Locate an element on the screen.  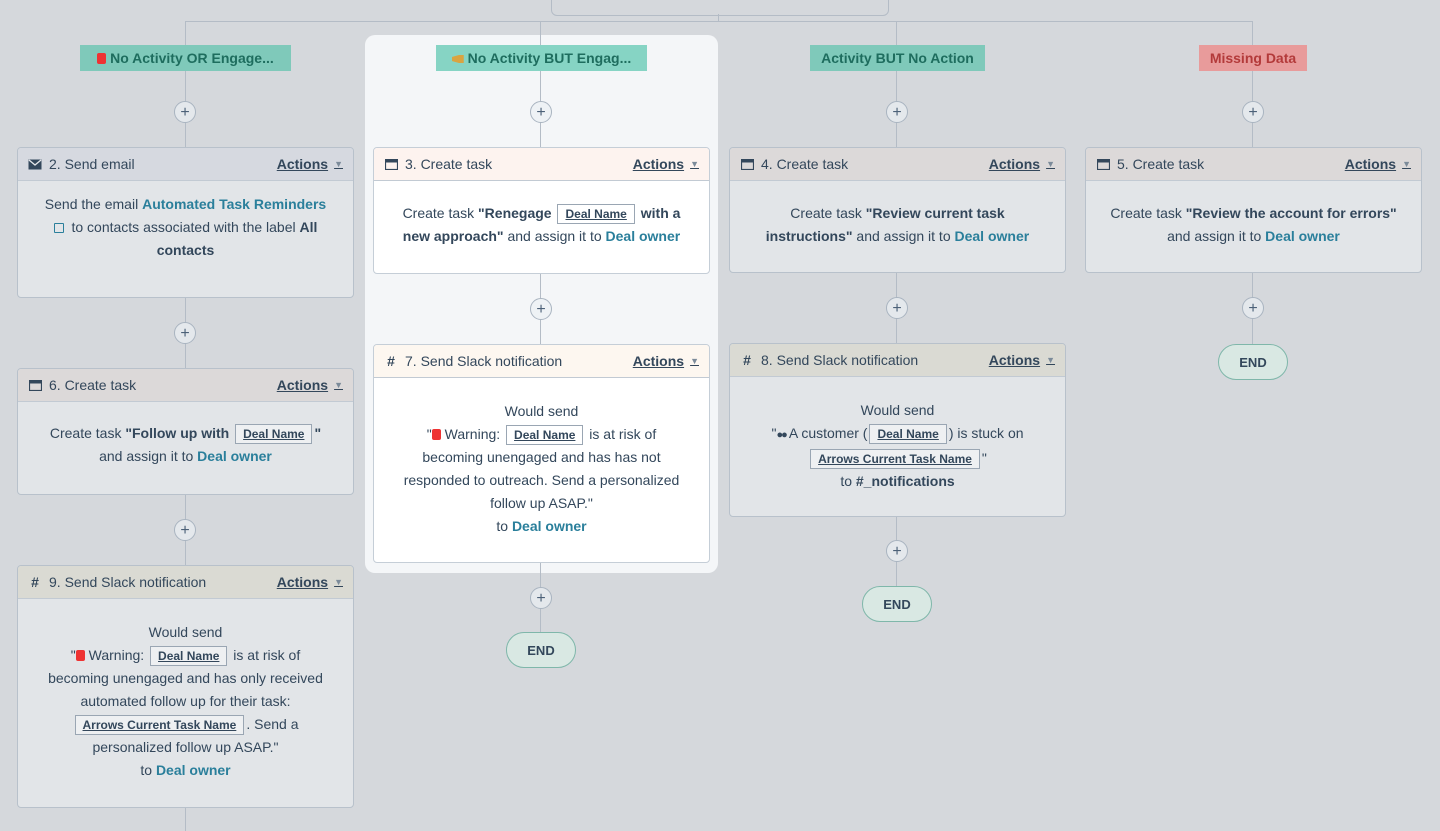
megaphone-icon is located at coordinates (457, 59).